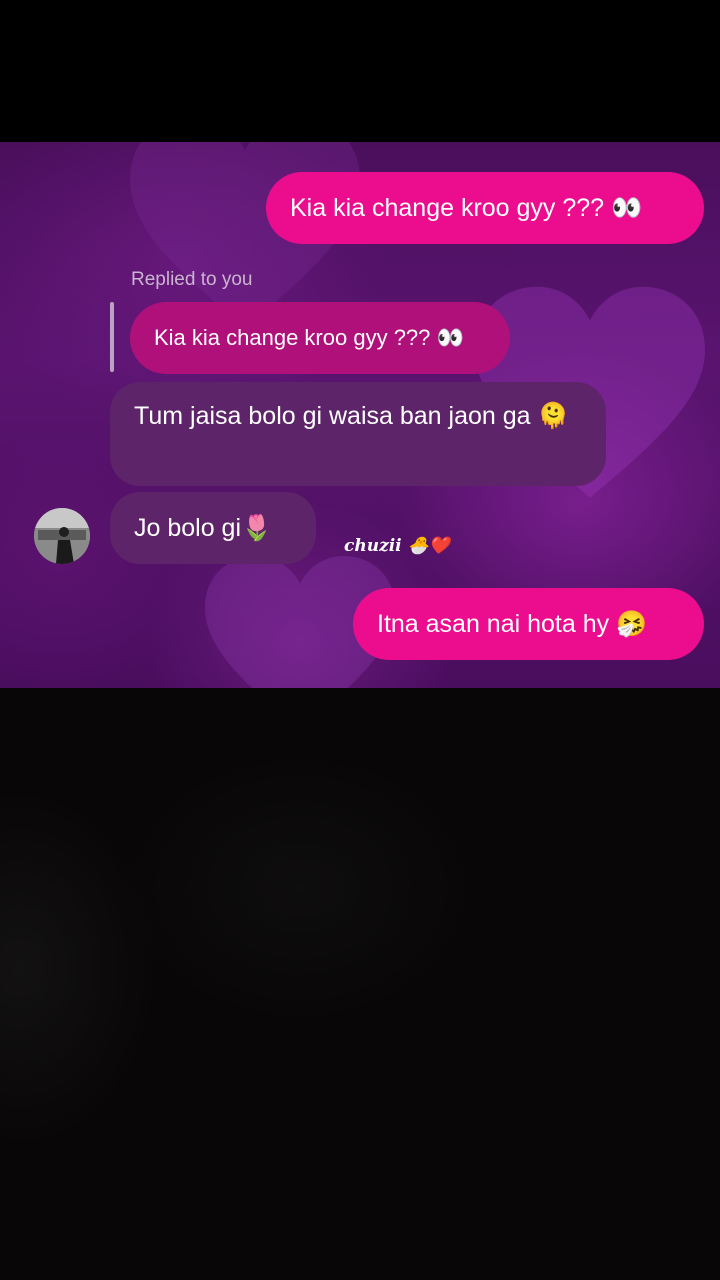 The image size is (720, 1280). I want to click on avatar-photo-icon, so click(62, 536).